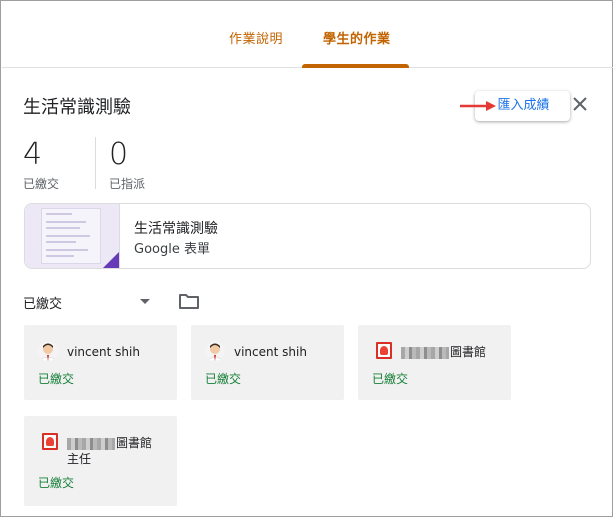  I want to click on page-title: 生活常識測驗, so click(77, 107).